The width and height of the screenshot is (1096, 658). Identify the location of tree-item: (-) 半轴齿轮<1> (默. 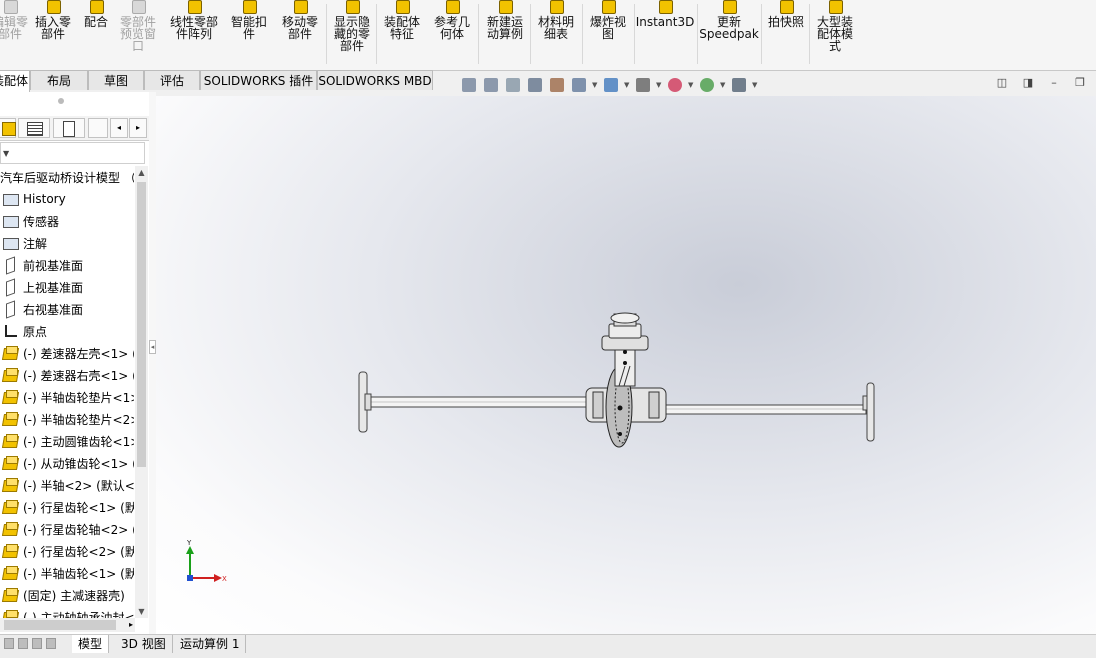
(67, 573).